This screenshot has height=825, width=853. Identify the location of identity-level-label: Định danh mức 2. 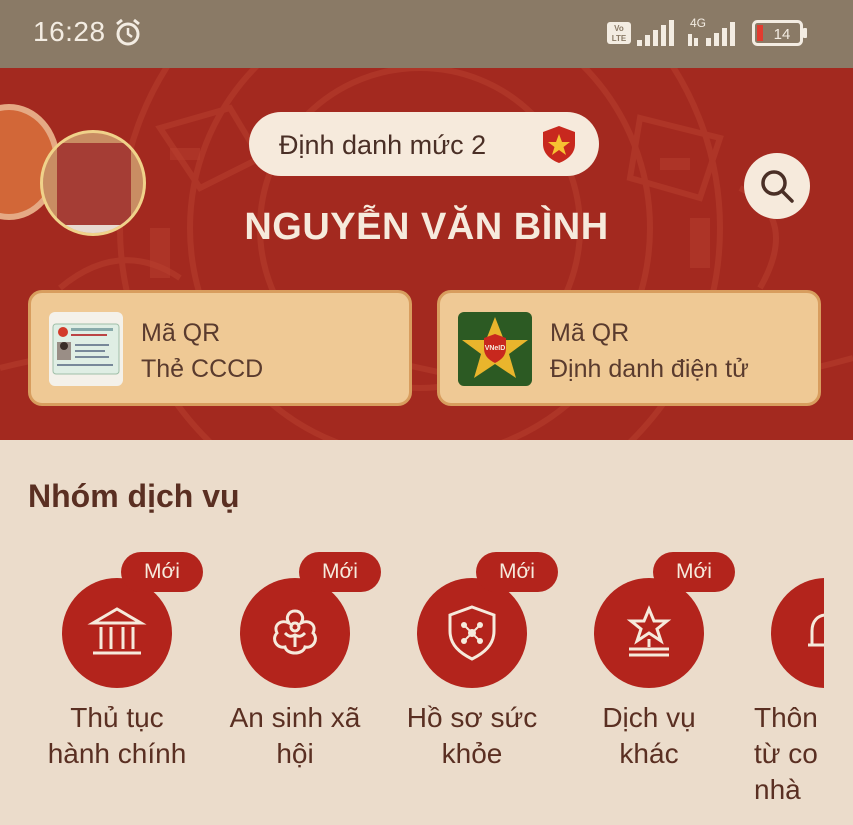
(383, 145).